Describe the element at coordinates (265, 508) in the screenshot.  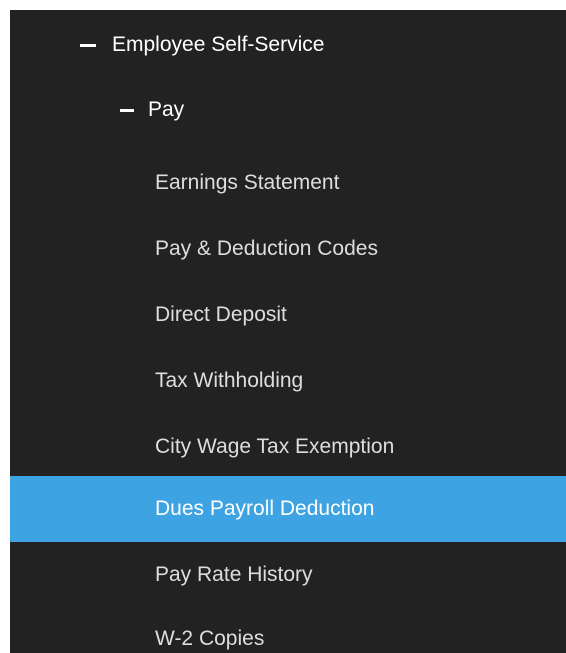
I see `nav-item-label: Dues Payroll Deduction` at that location.